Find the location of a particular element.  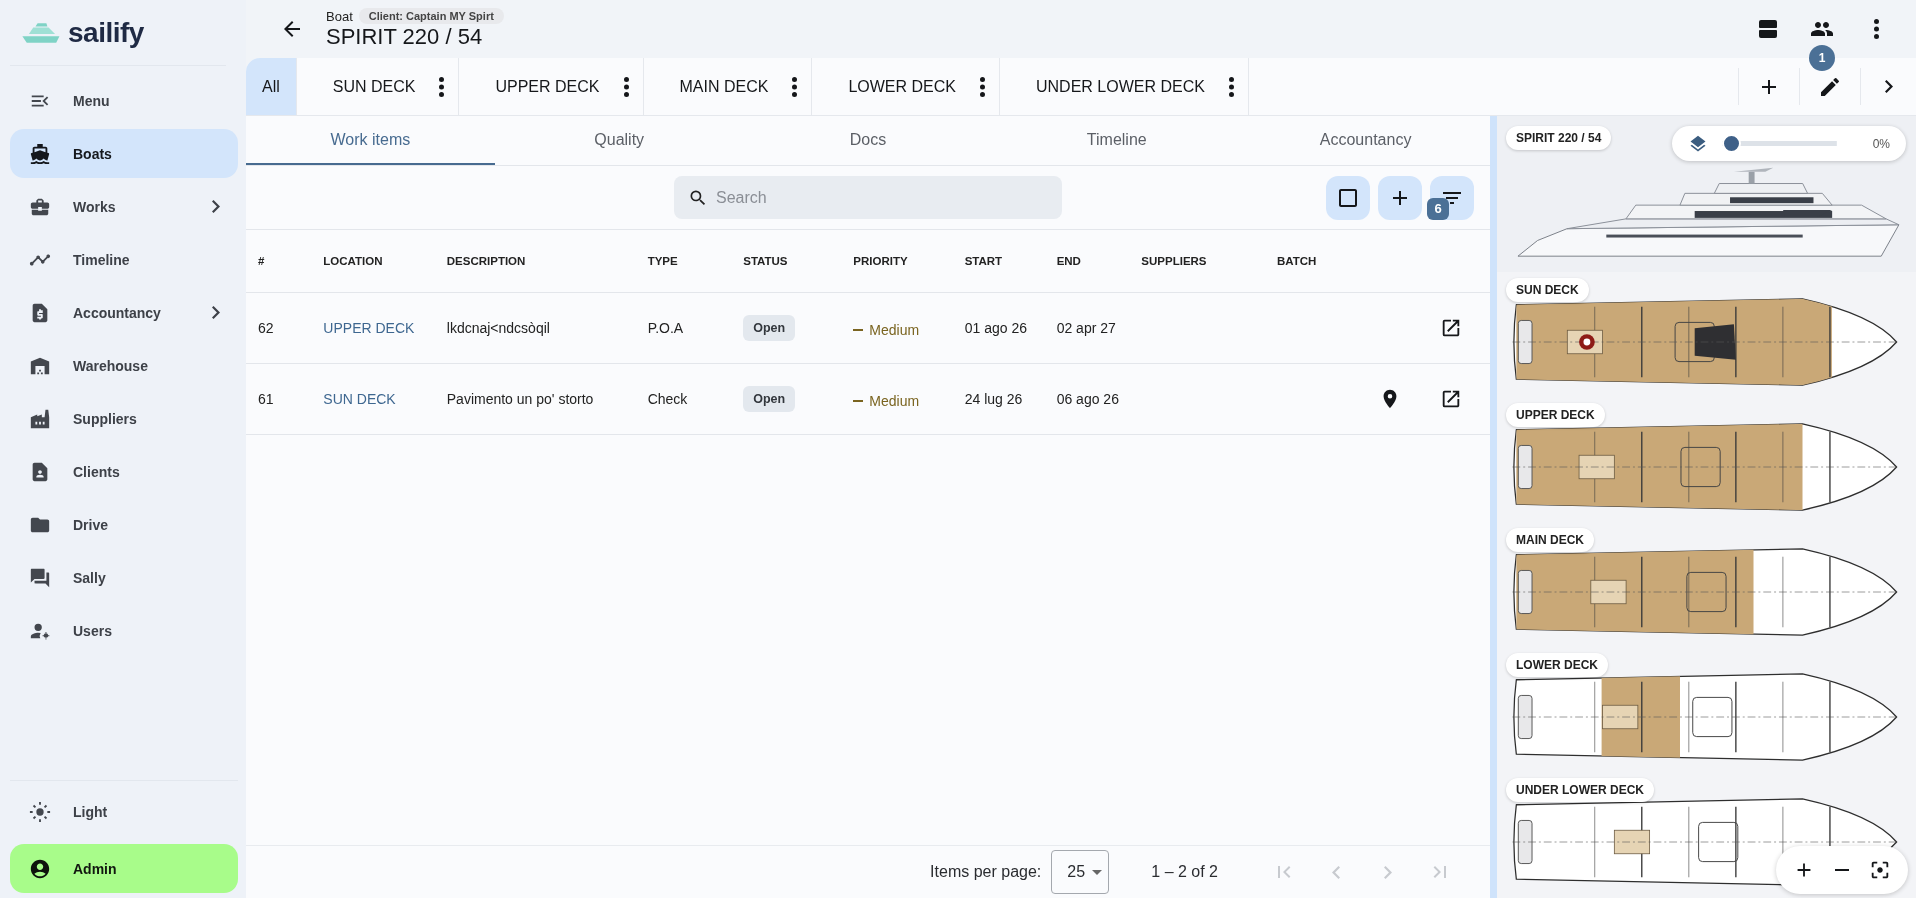

page-range: 1 – 2 of 2 is located at coordinates (1184, 872).